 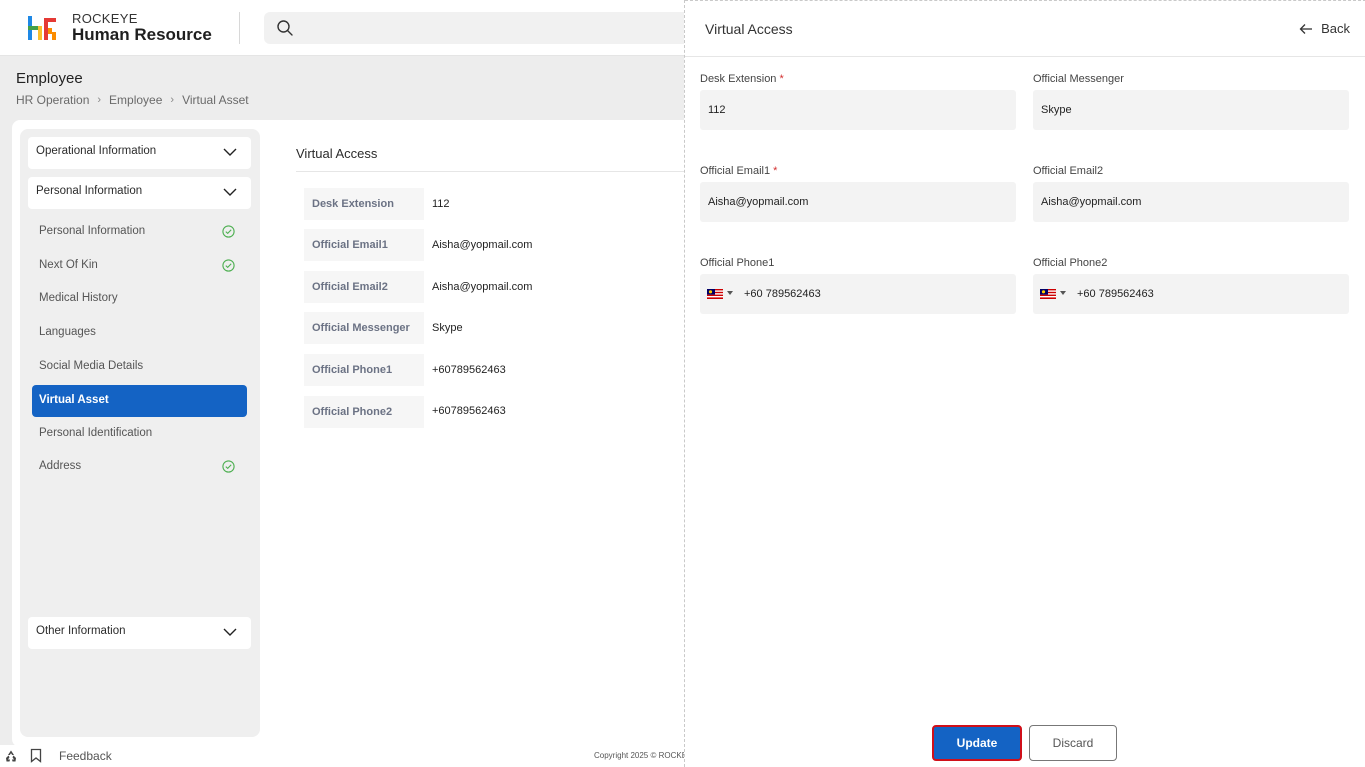 I want to click on field-value-official-phone1: +60789562463, so click(x=469, y=370).